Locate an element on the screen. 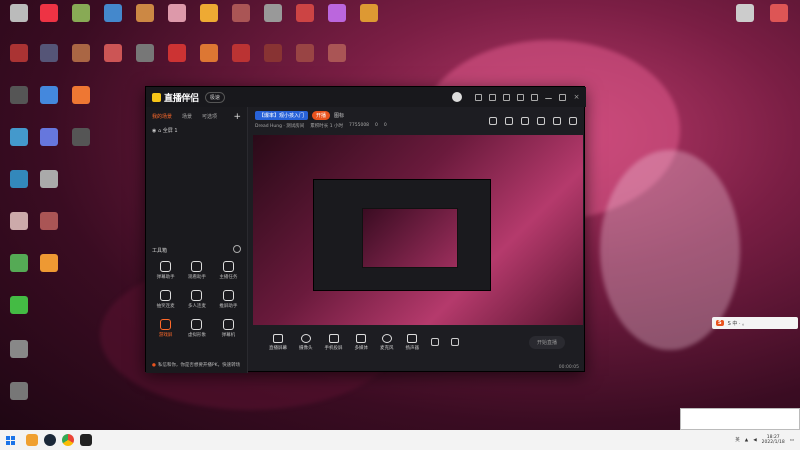 Image resolution: width=800 pixels, height=450 pixels. minimize-icon is located at coordinates (548, 97).